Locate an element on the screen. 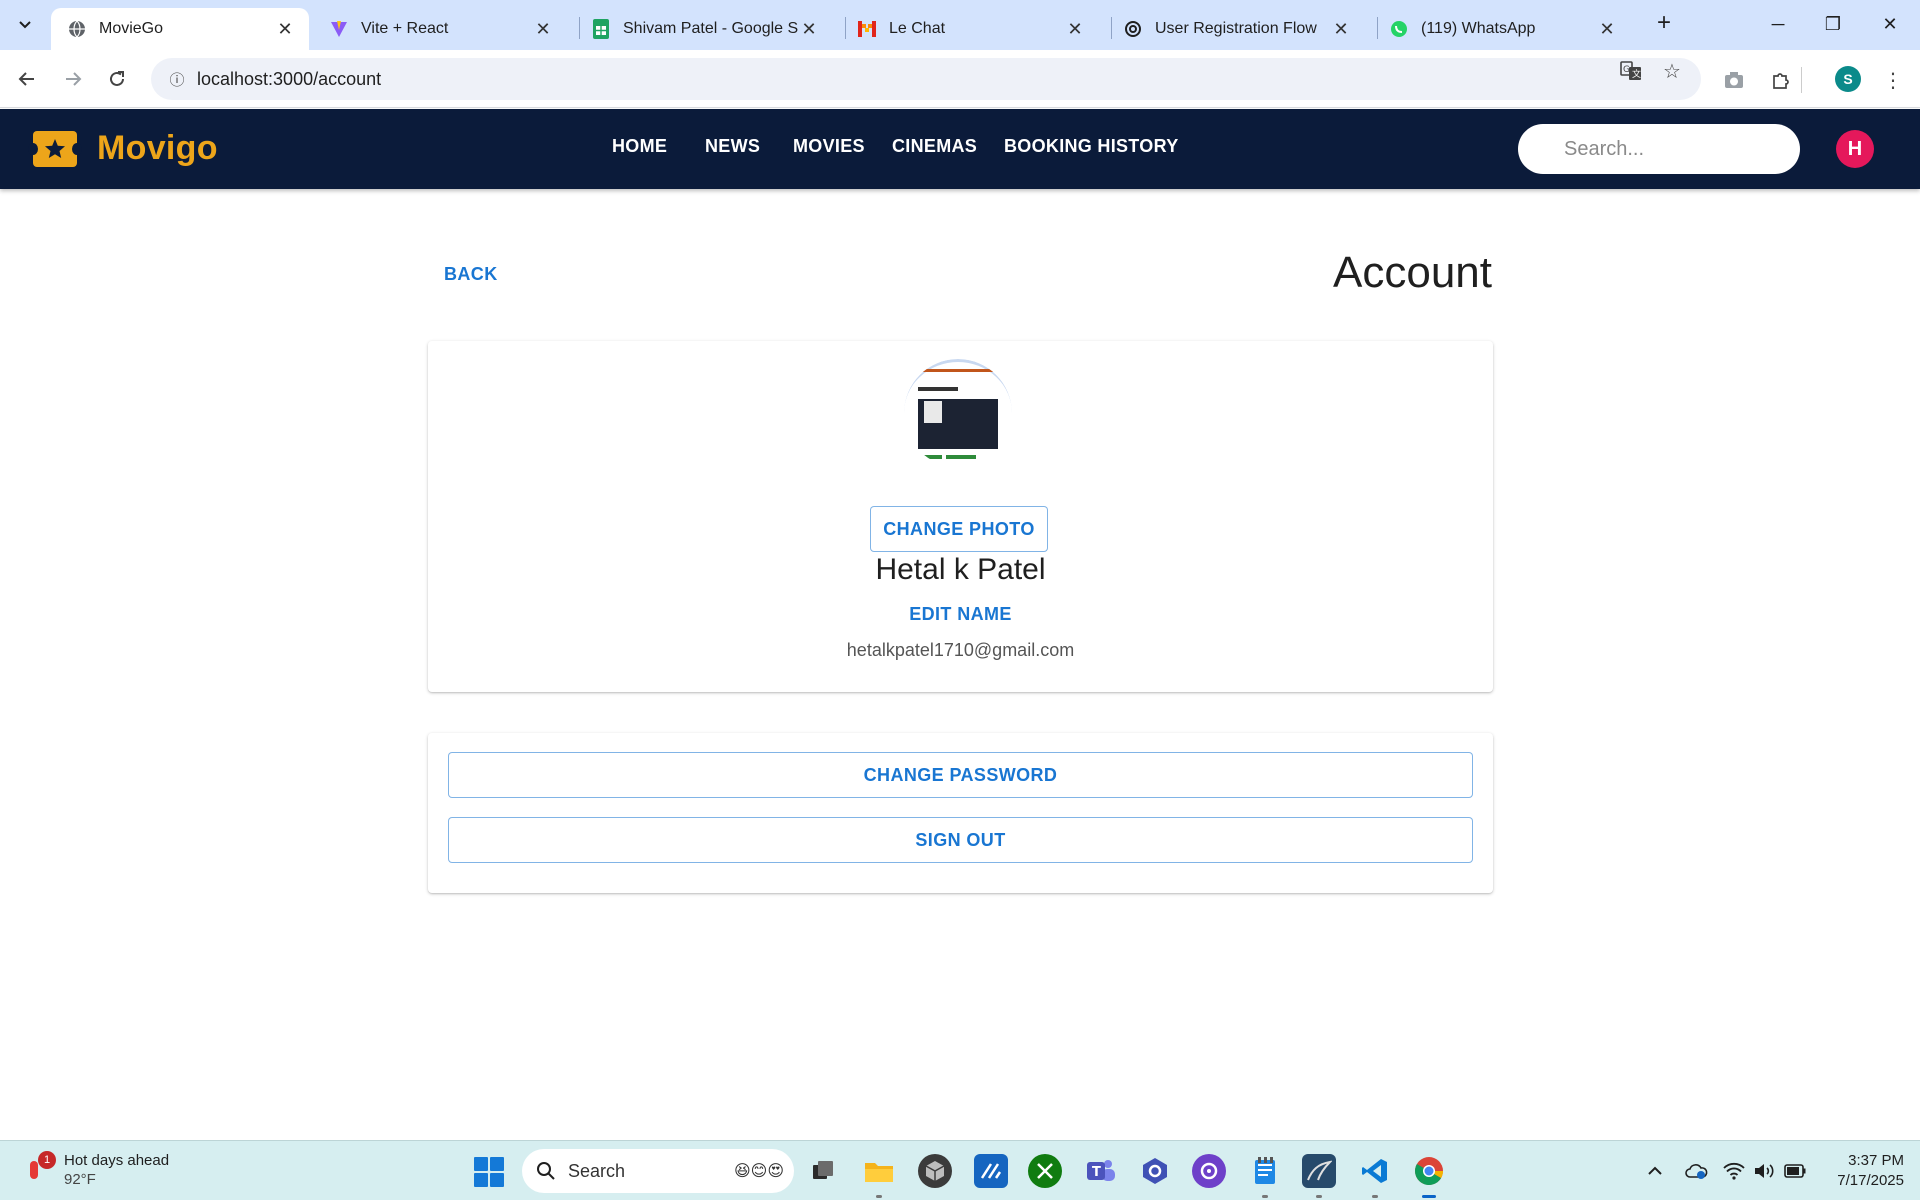 The height and width of the screenshot is (1200, 1920). tab-le-chat: Le Chat ✕ is located at coordinates (970, 29).